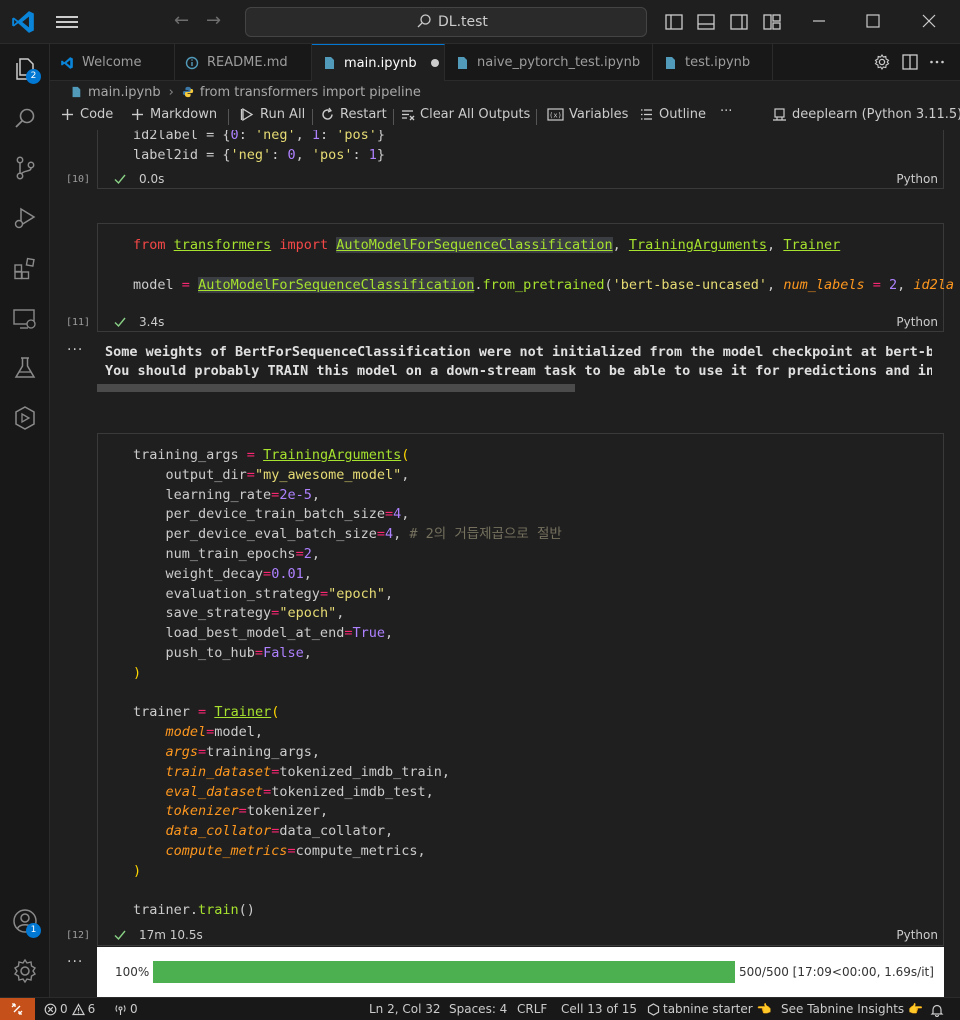 The width and height of the screenshot is (960, 1020). Describe the element at coordinates (405, 1009) in the screenshot. I see `cursor-position: Ln 2, Col 32` at that location.